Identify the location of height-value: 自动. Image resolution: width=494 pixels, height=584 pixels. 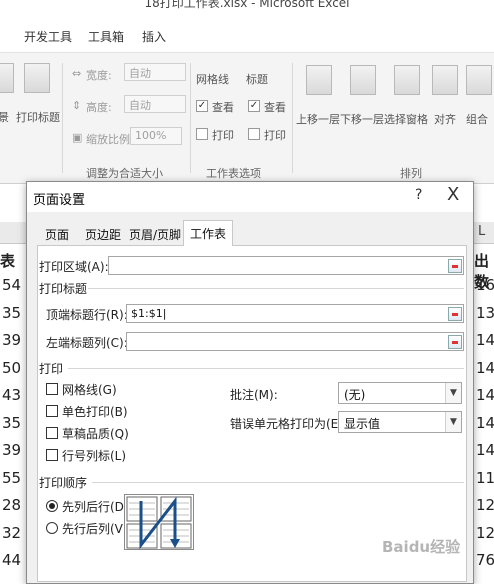
(140, 105).